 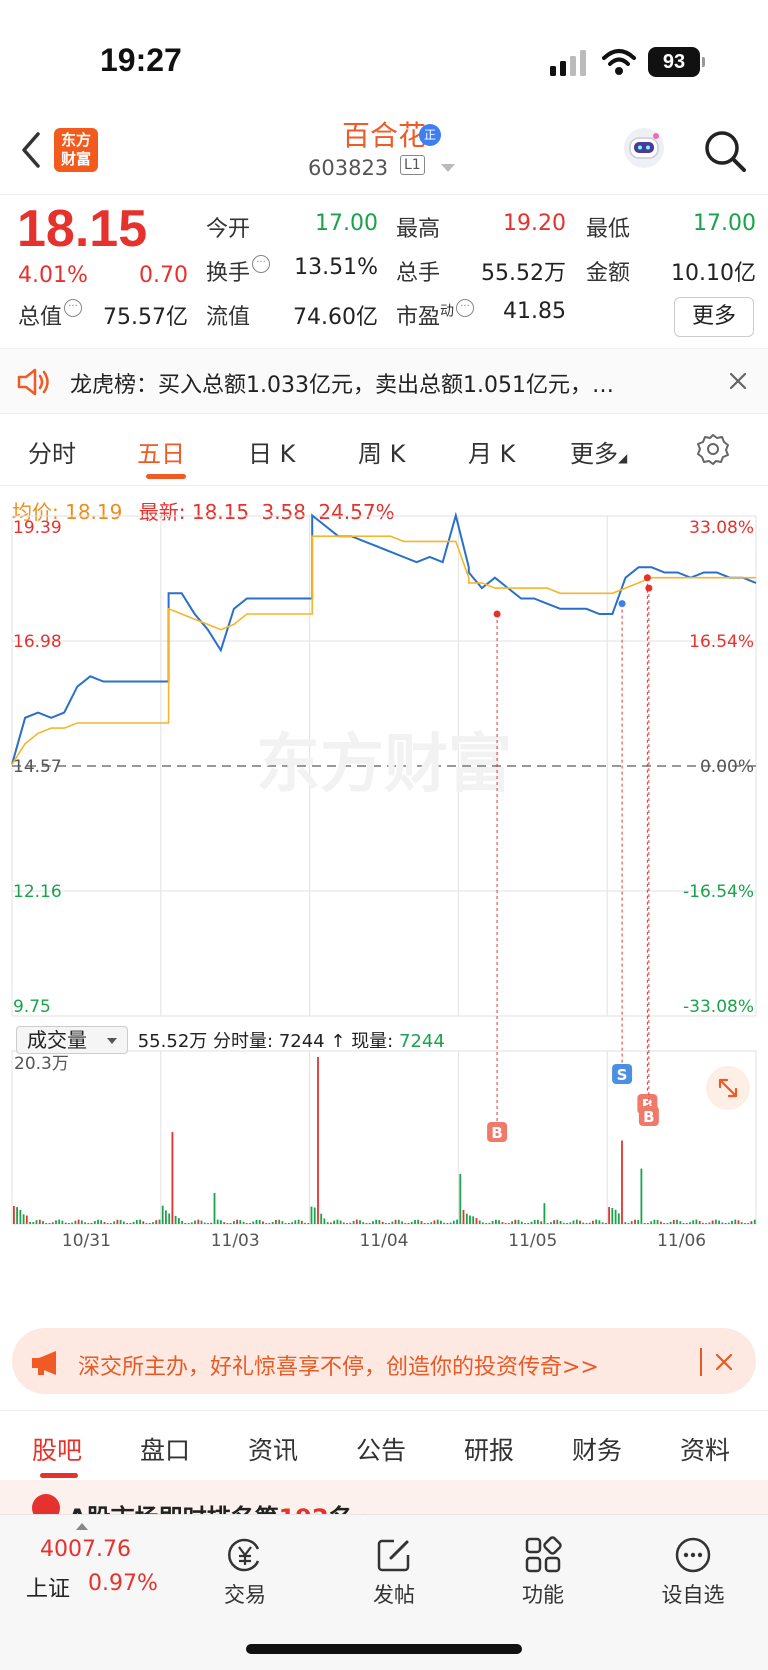 I want to click on mktcap-label: 总值 ···, so click(x=50, y=315).